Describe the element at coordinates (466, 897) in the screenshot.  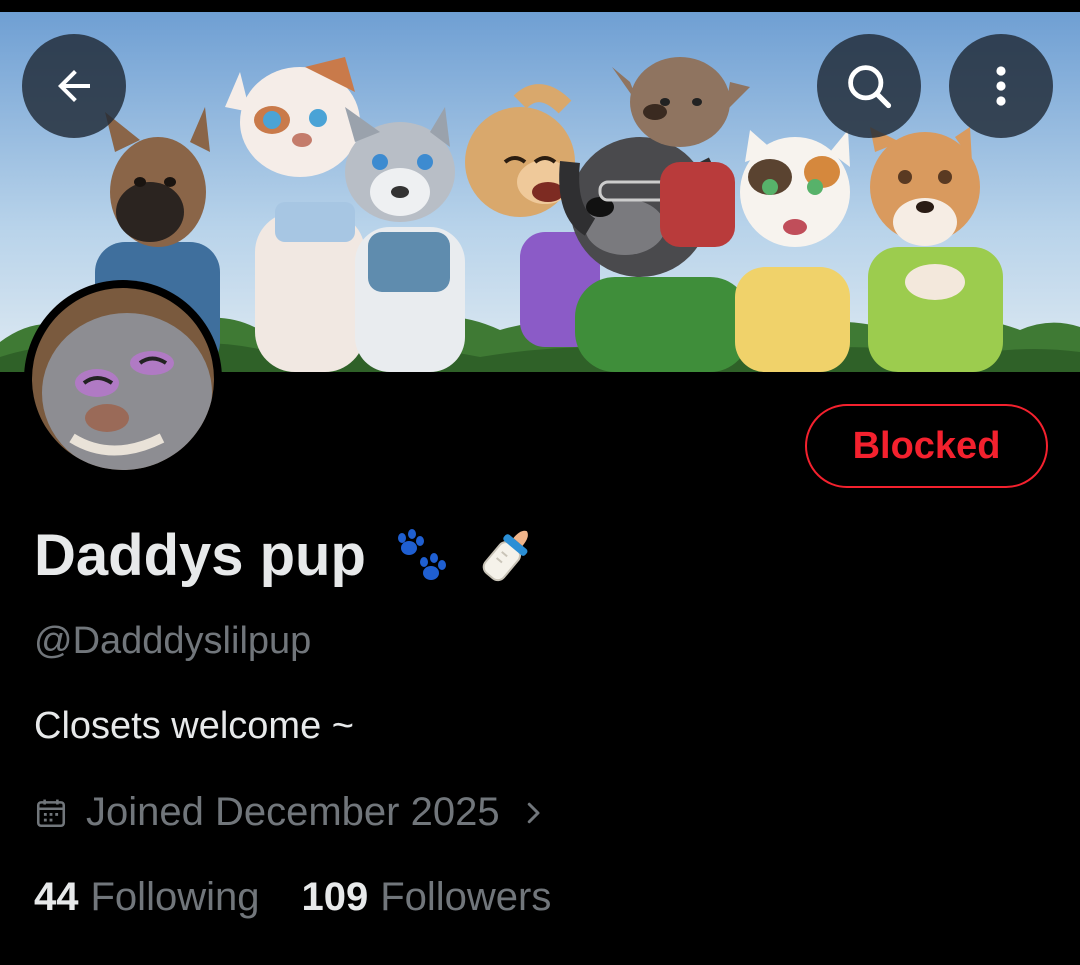
I see `followers-label: Followers` at that location.